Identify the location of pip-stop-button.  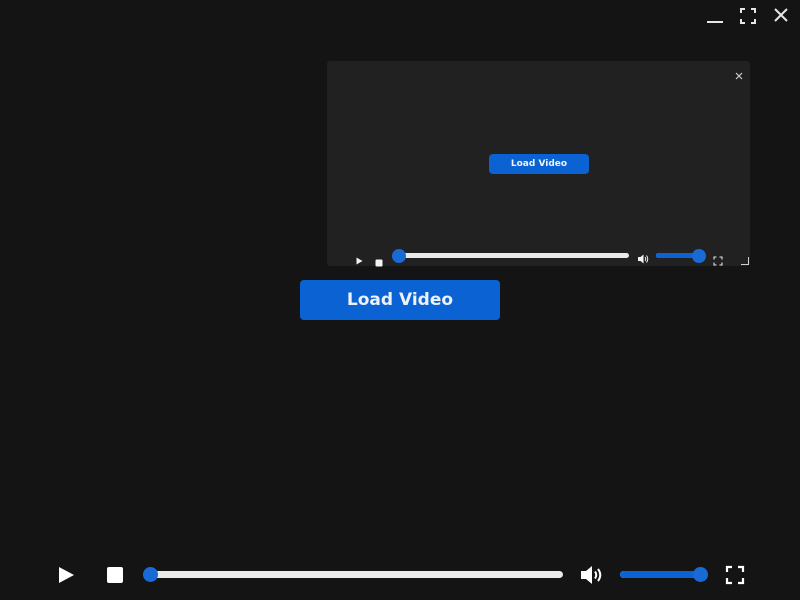
(379, 261).